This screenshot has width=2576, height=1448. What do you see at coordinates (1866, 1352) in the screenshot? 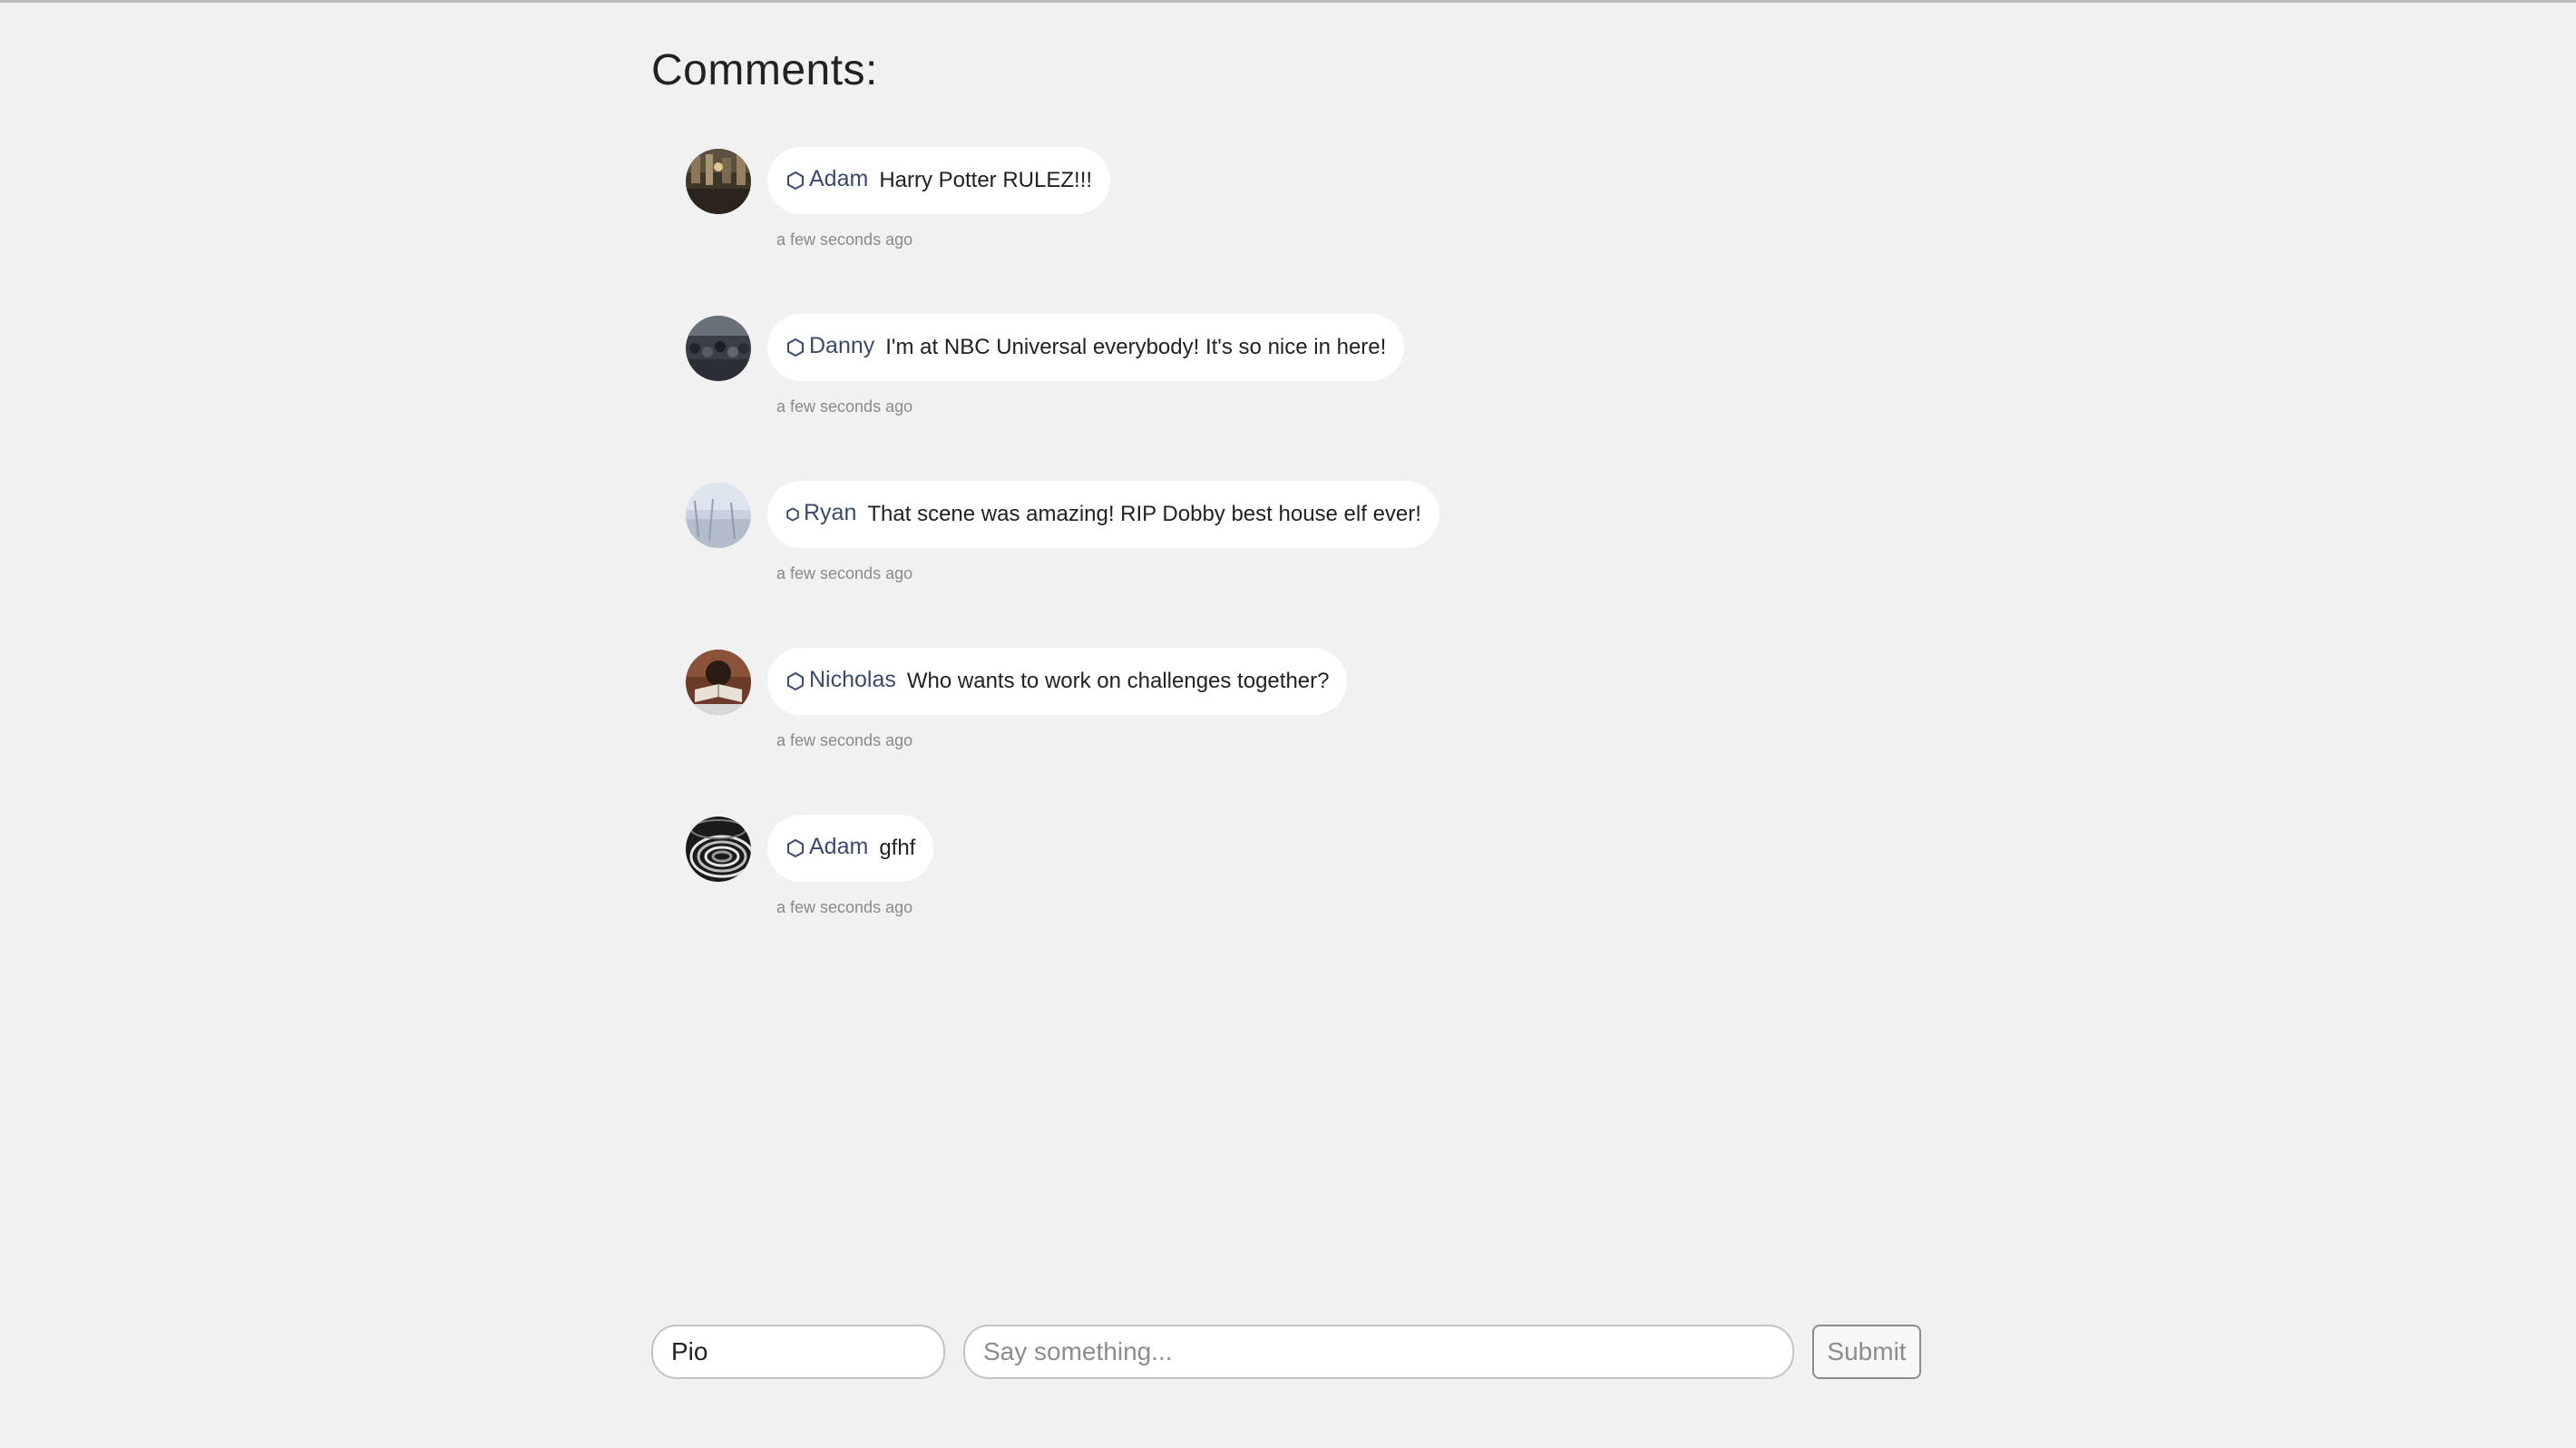
I see `submit-button: Submit` at bounding box center [1866, 1352].